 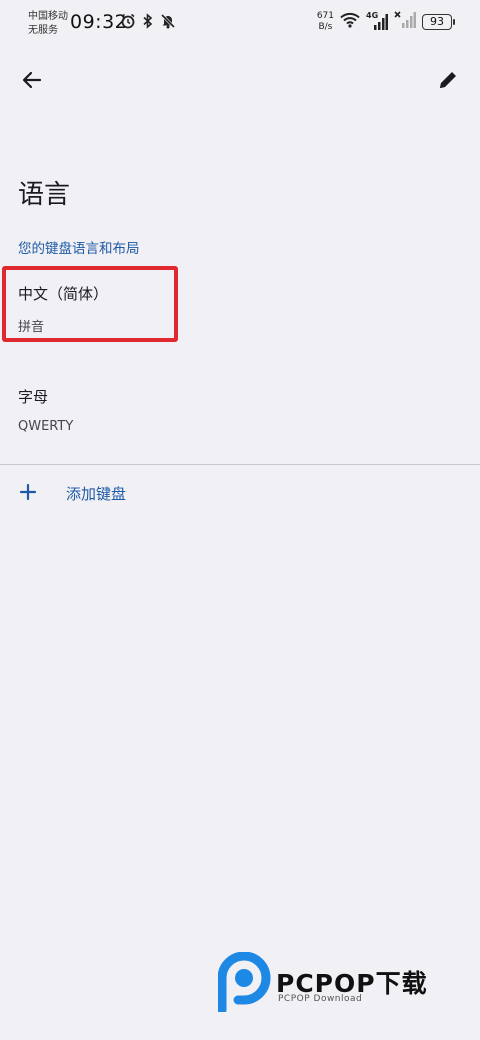 What do you see at coordinates (28, 492) in the screenshot?
I see `plus-icon` at bounding box center [28, 492].